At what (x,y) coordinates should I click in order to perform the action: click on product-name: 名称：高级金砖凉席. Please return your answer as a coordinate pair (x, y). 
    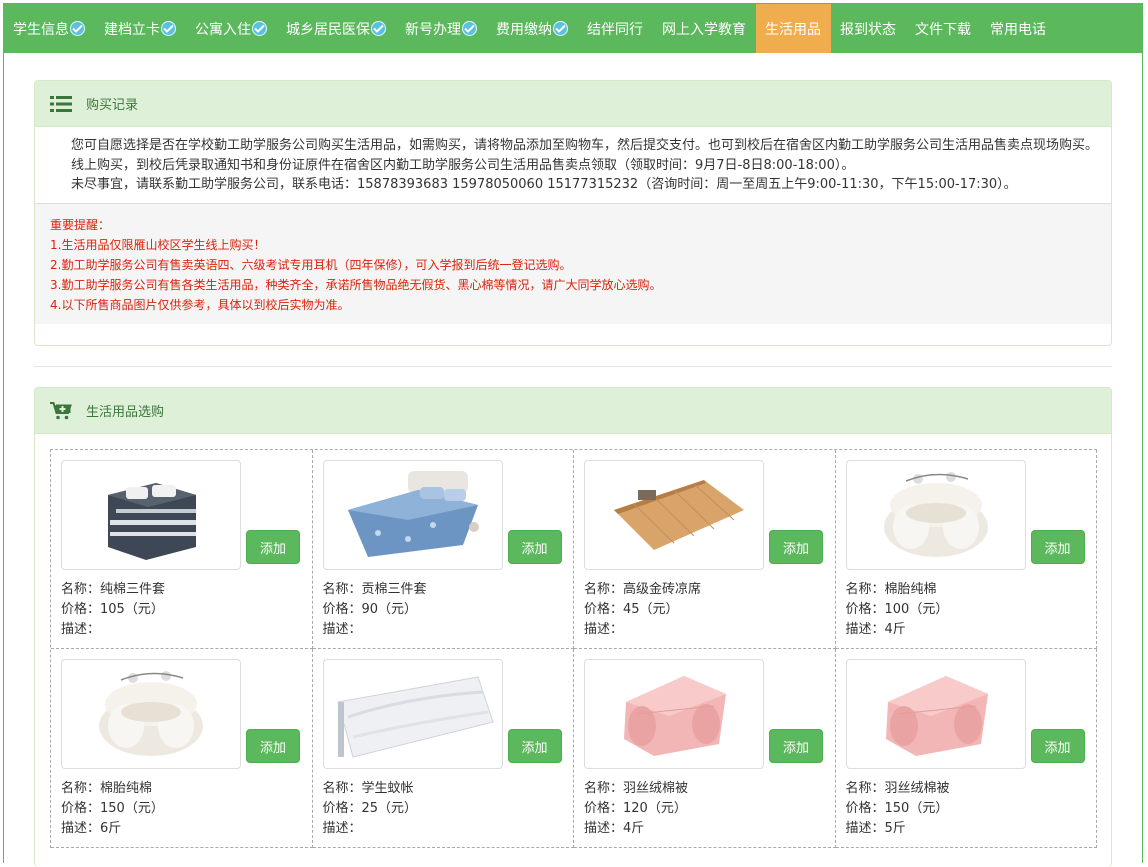
    Looking at the image, I should click on (643, 589).